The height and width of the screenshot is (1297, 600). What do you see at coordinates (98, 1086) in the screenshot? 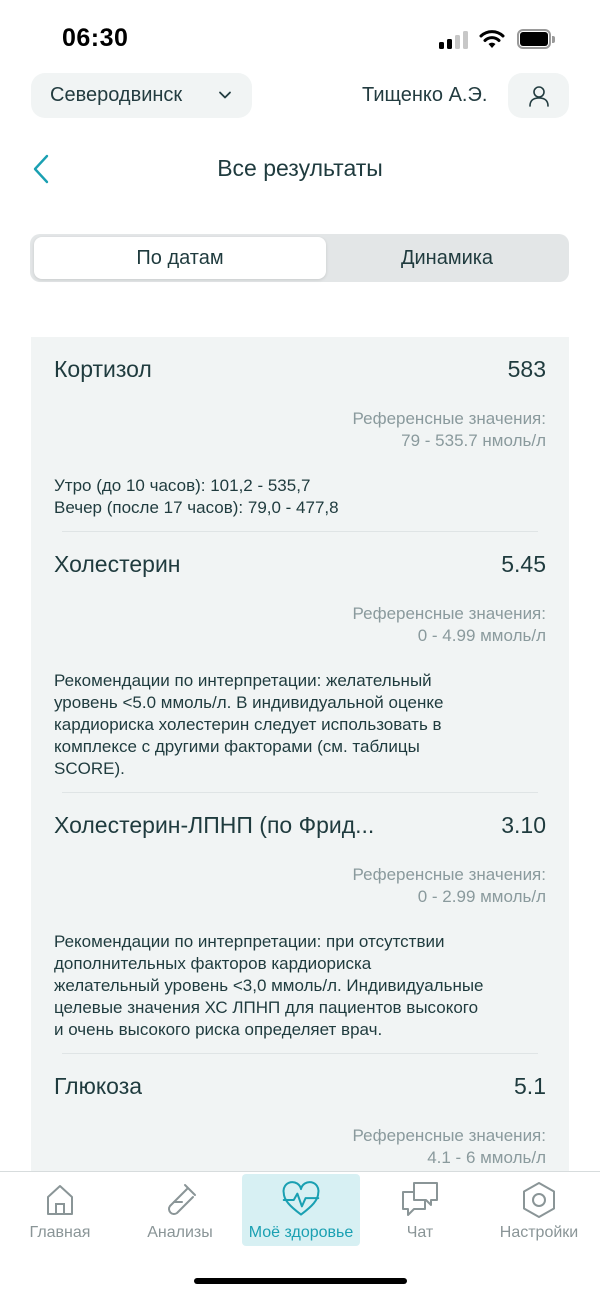
I see `result-name: Глюкоза` at bounding box center [98, 1086].